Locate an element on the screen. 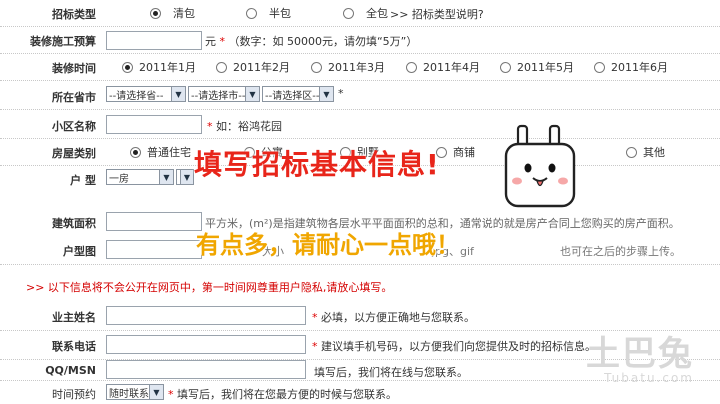  phone-label: 联系电话 is located at coordinates (74, 346).